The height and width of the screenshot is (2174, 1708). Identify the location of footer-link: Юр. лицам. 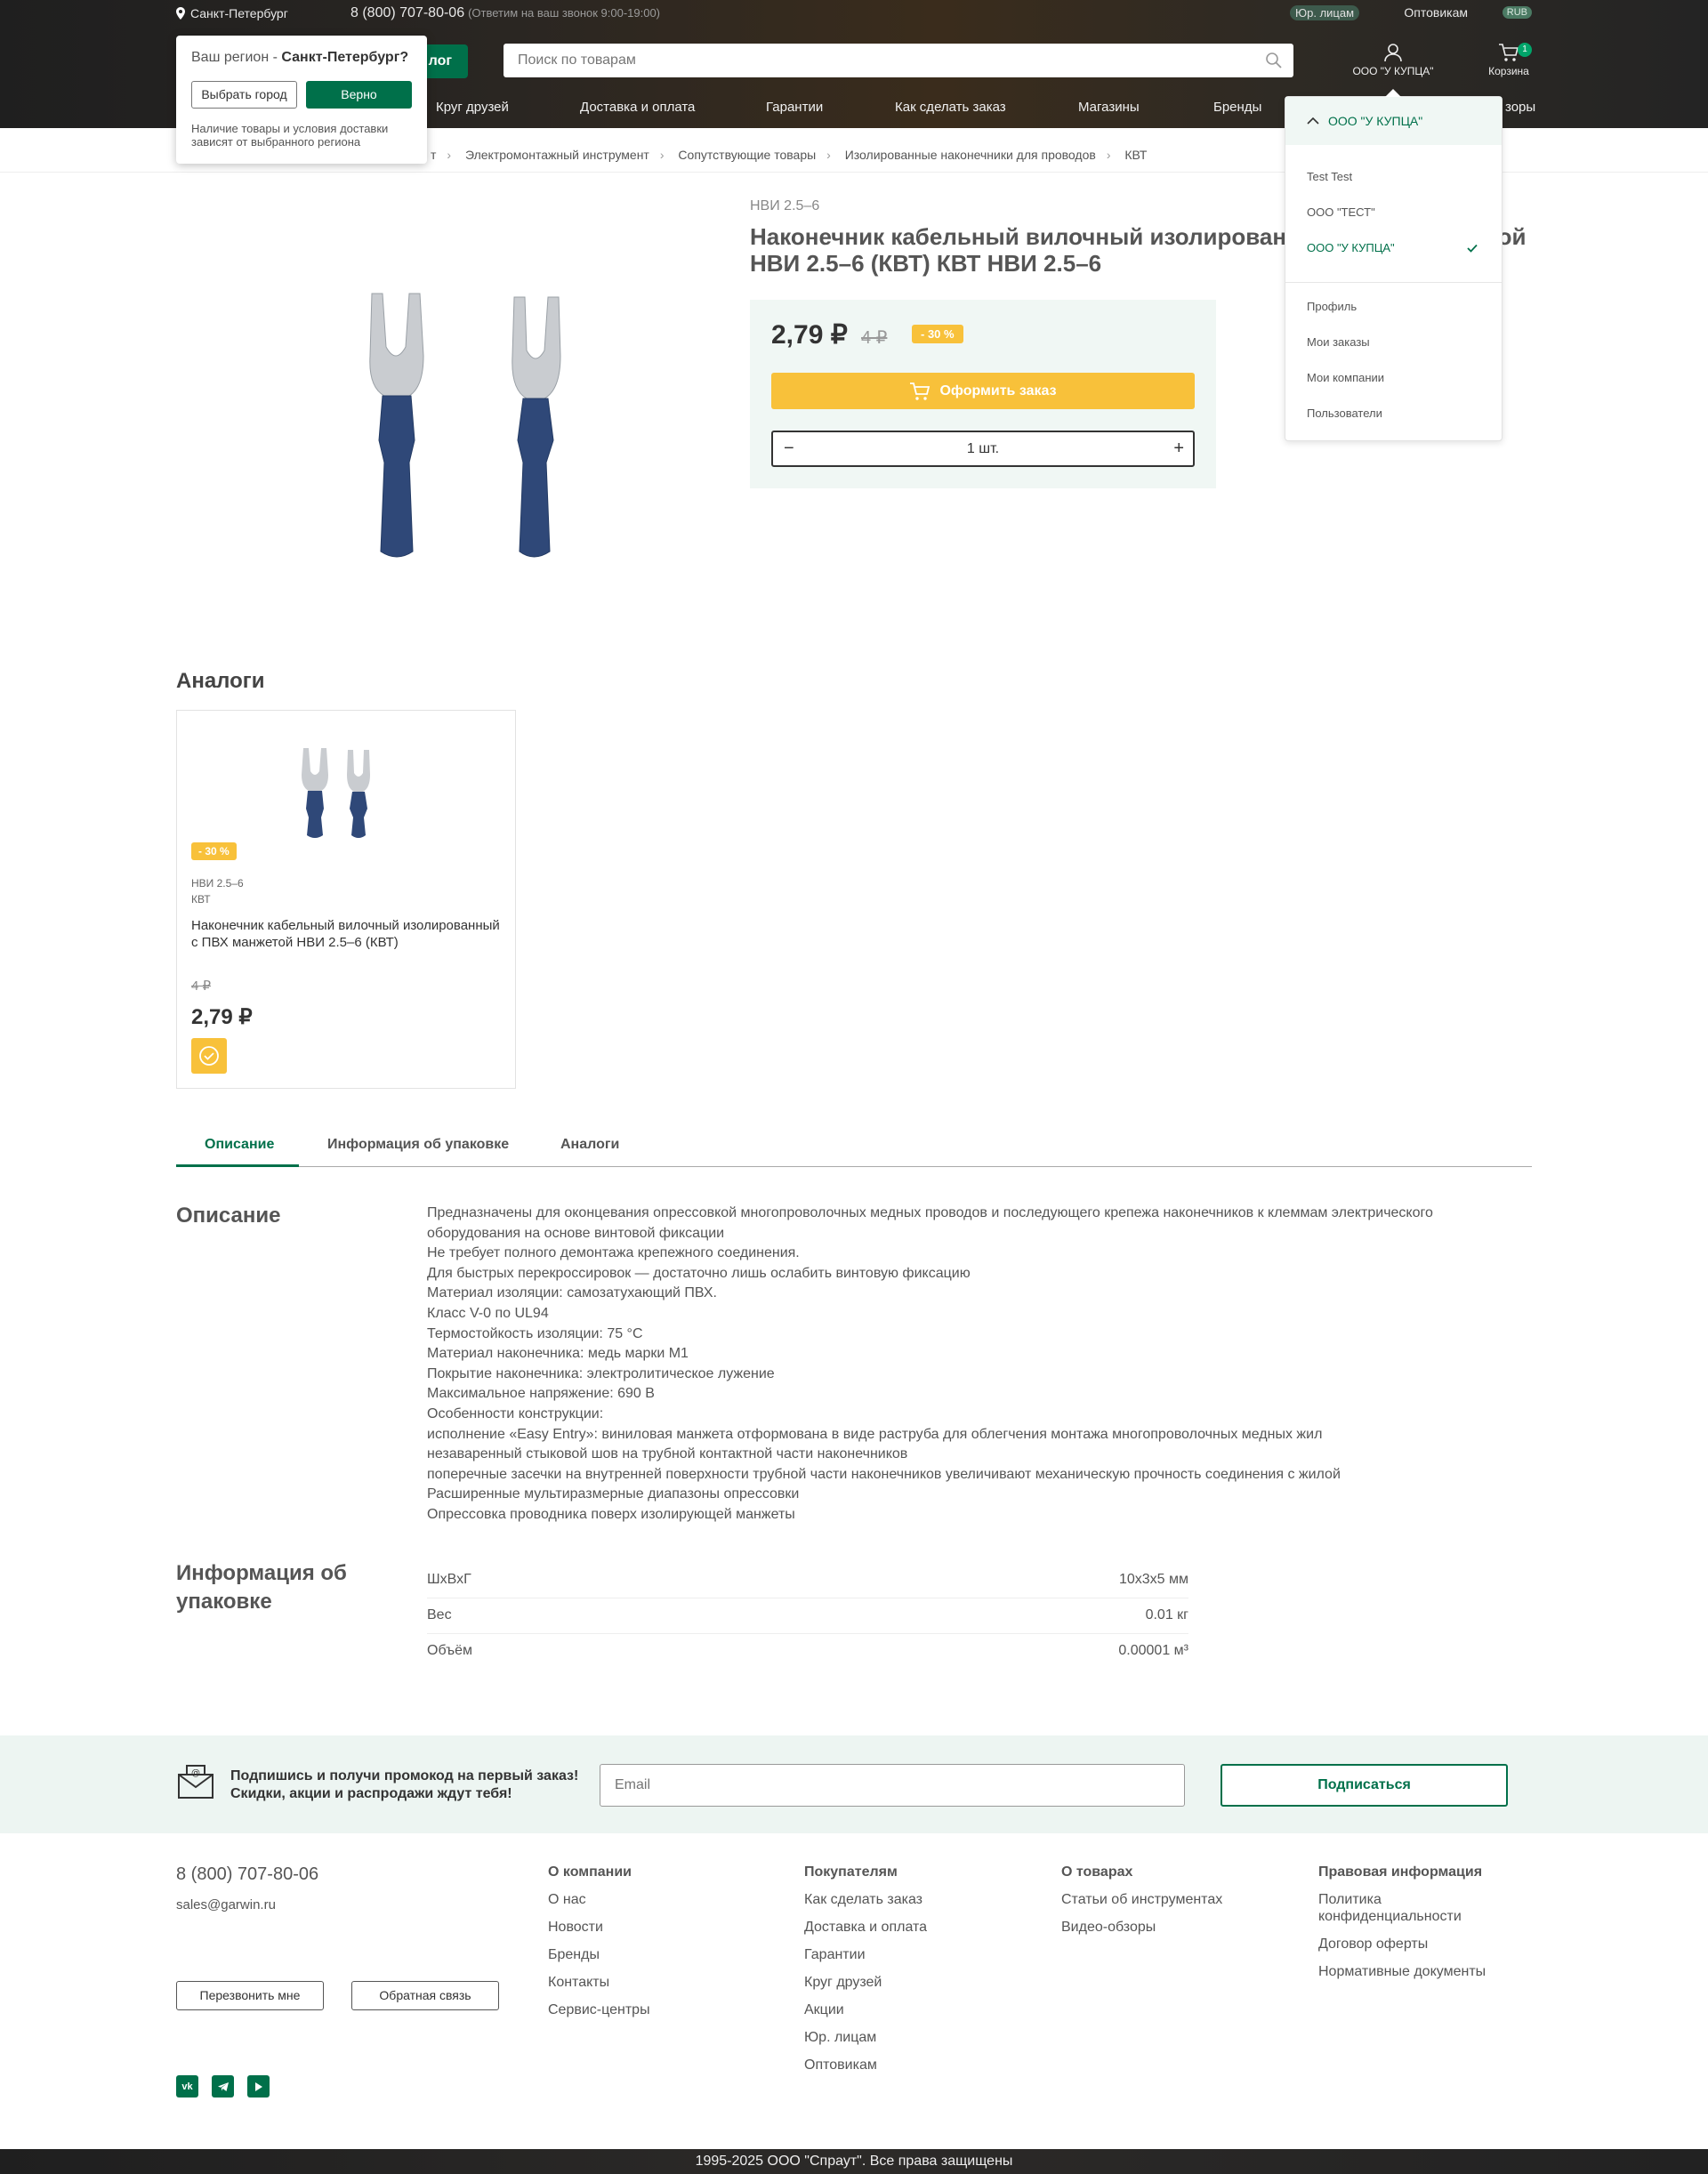
(865, 2037).